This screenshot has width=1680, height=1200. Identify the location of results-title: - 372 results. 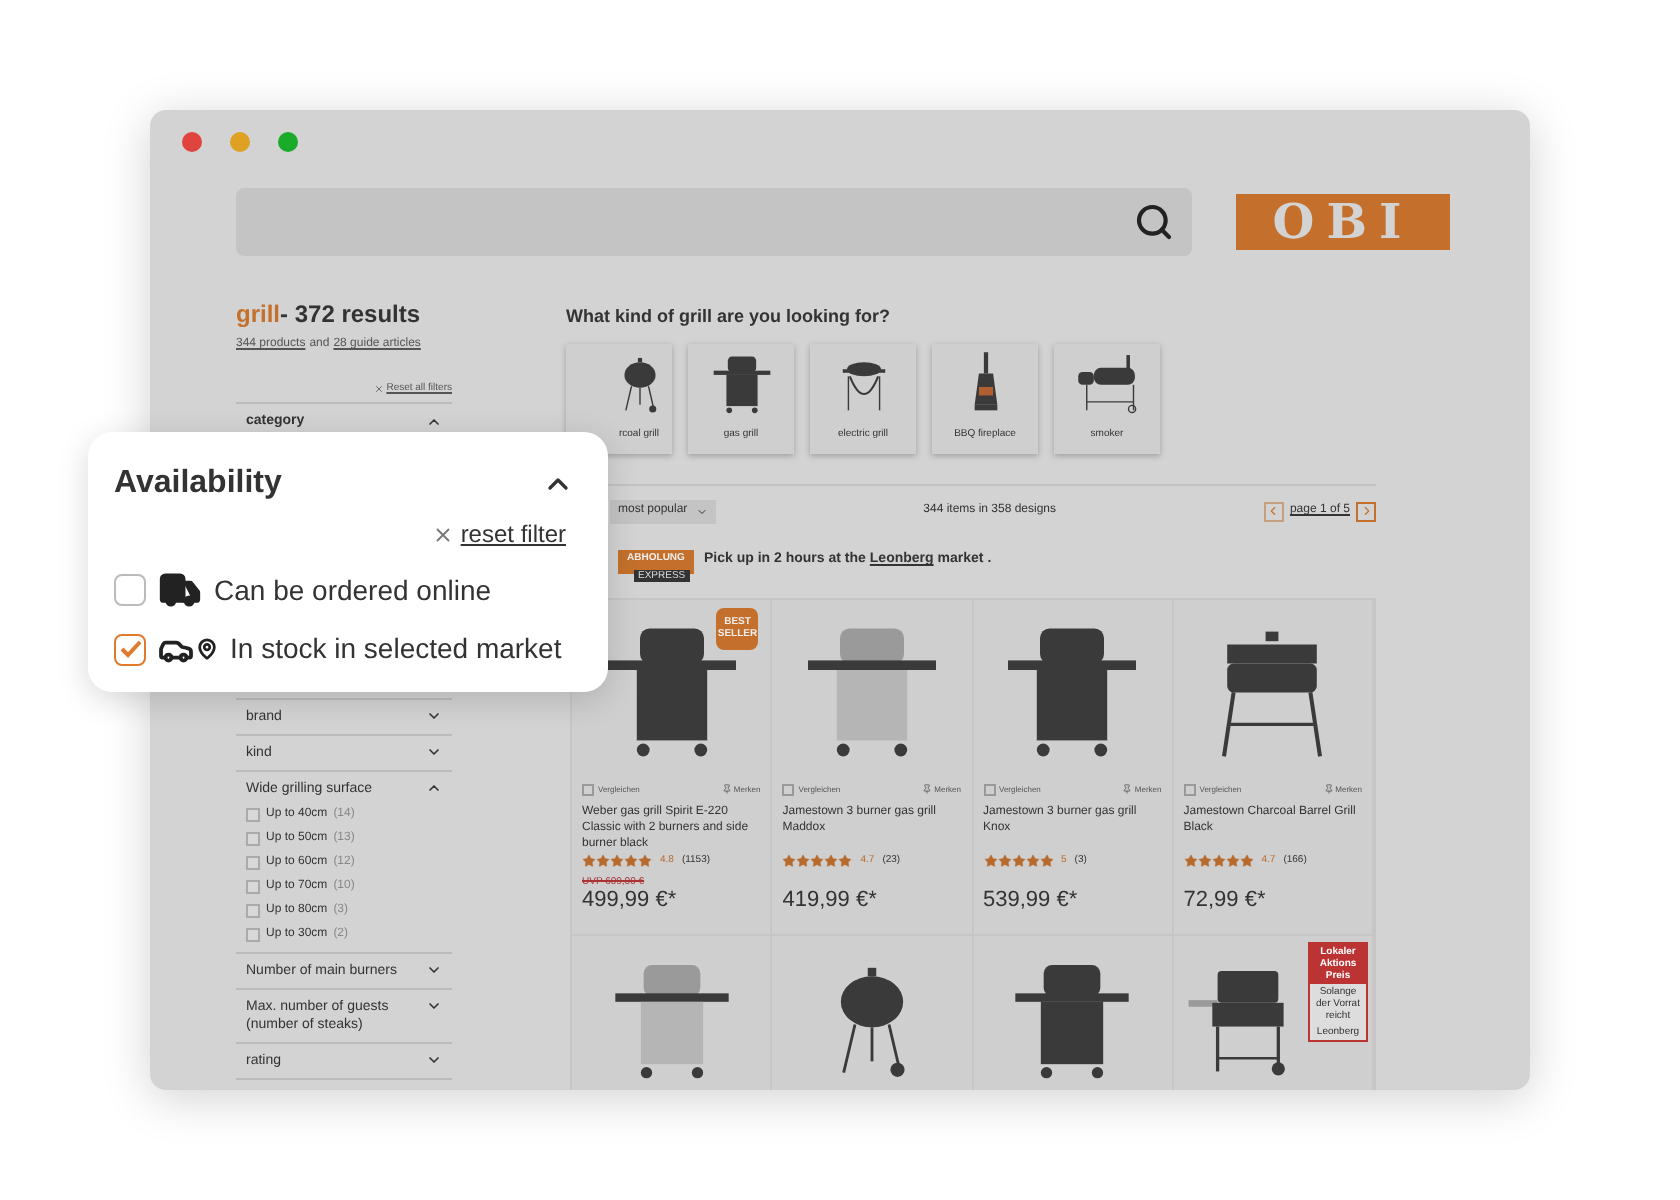
(350, 314).